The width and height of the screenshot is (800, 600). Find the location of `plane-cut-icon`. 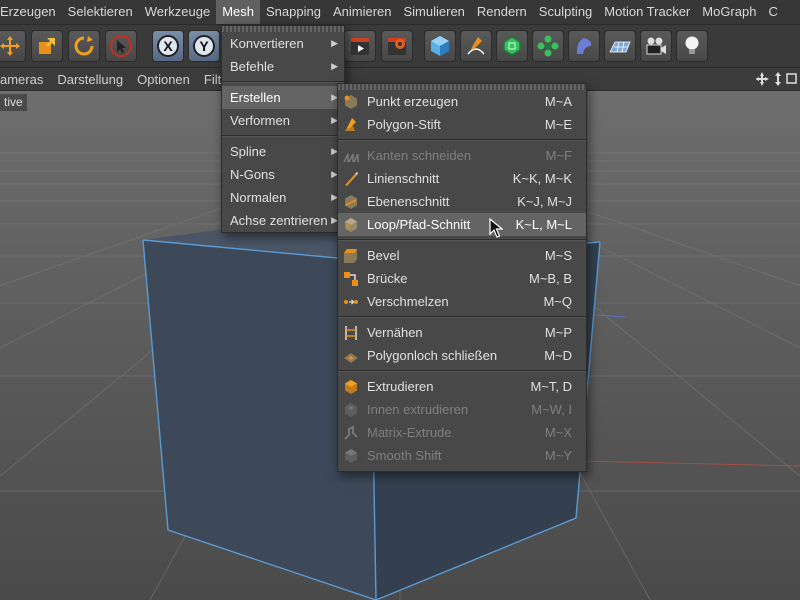

plane-cut-icon is located at coordinates (351, 202).